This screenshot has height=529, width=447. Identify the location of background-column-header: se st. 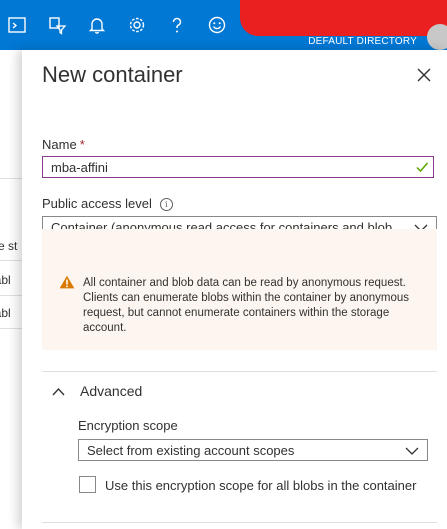
(9, 246).